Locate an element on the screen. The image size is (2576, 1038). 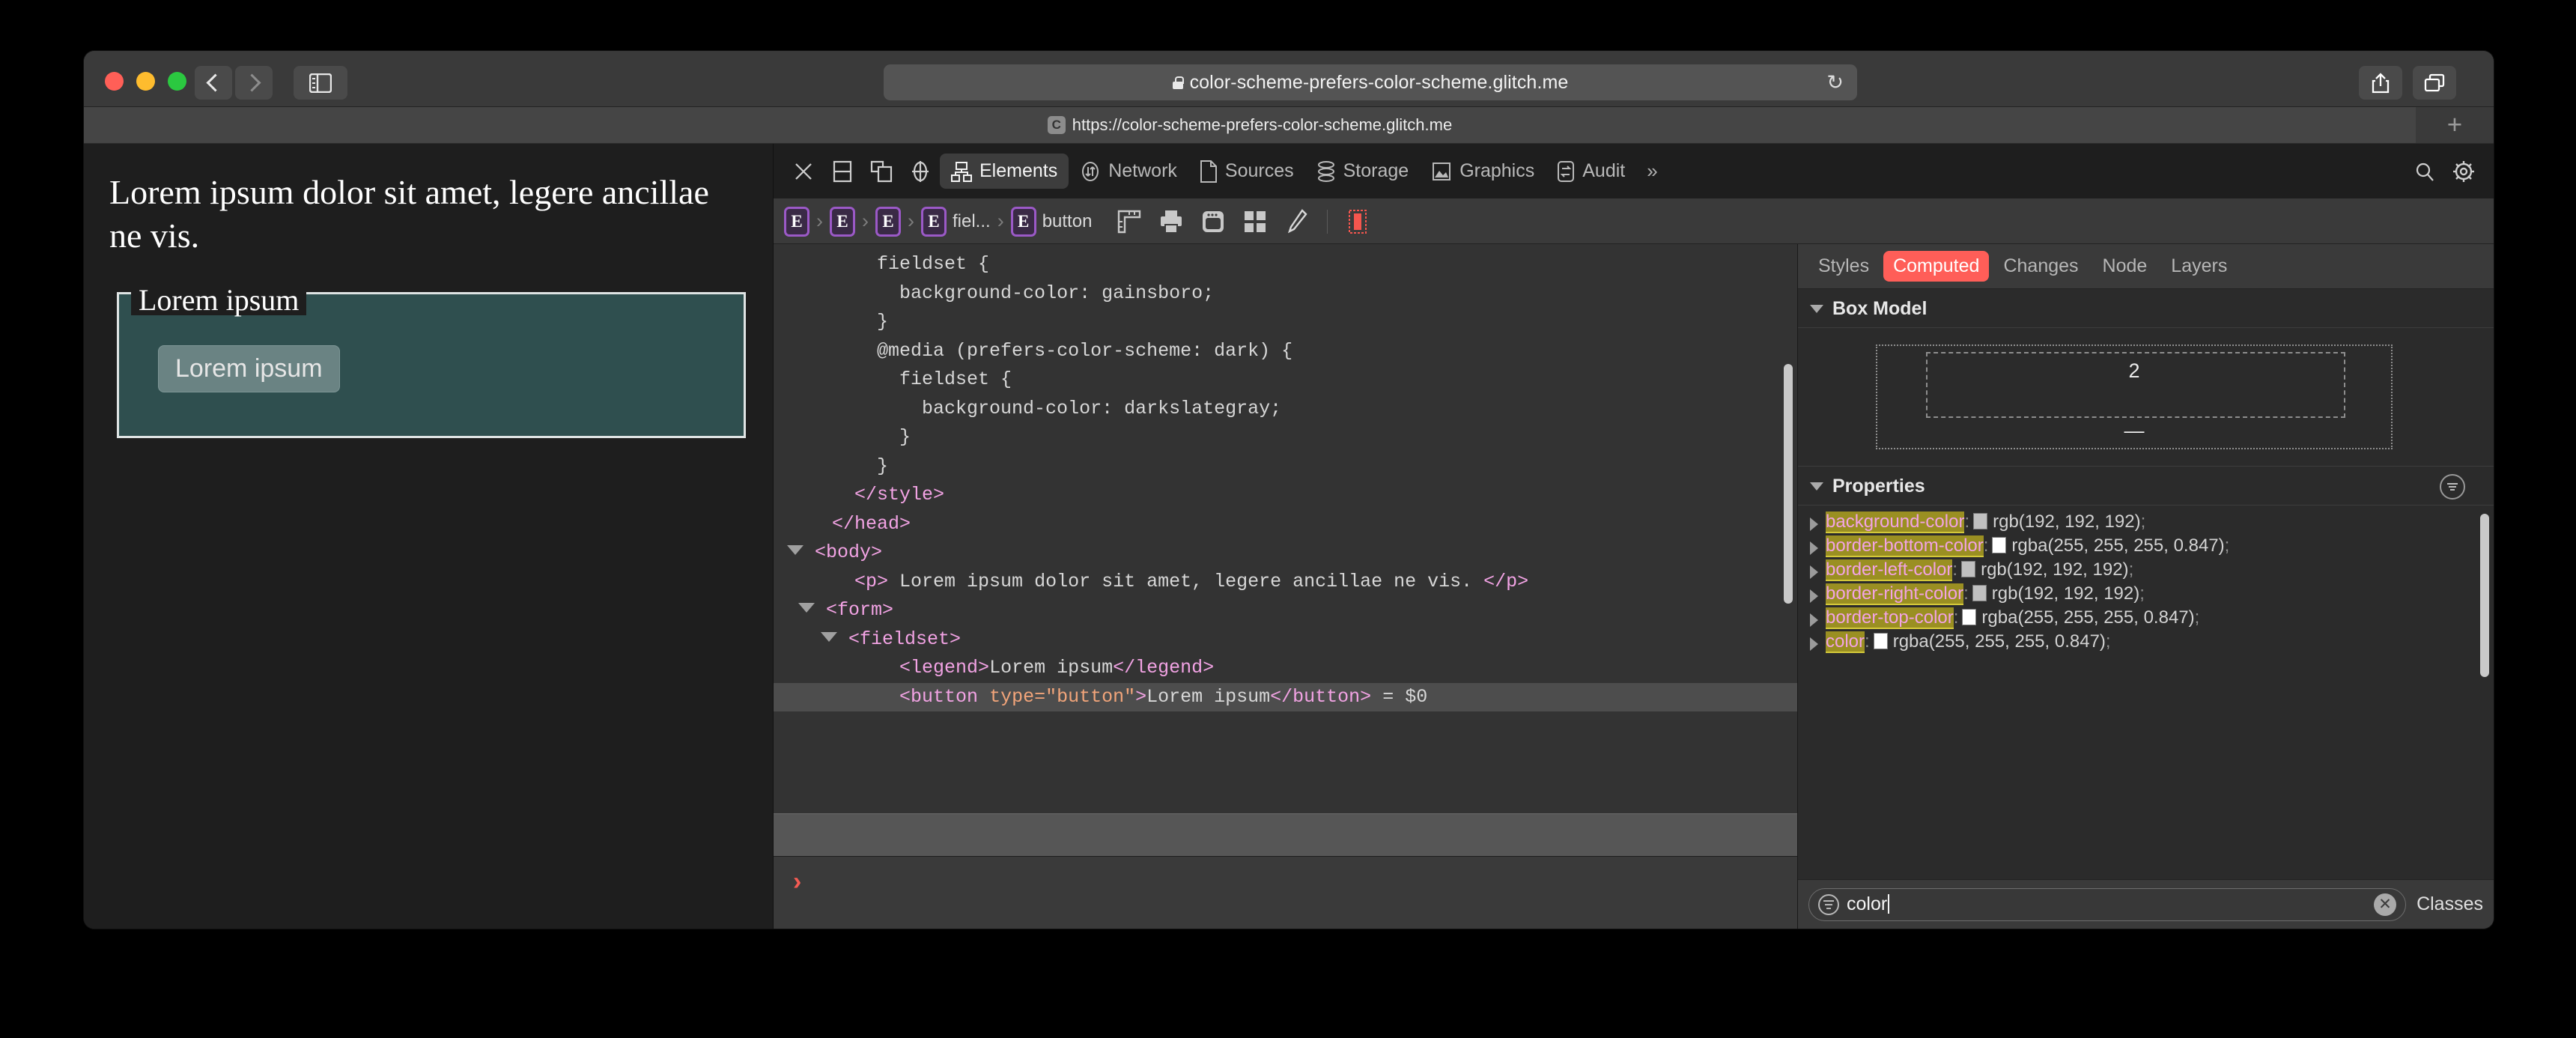
forward-button is located at coordinates (254, 83).